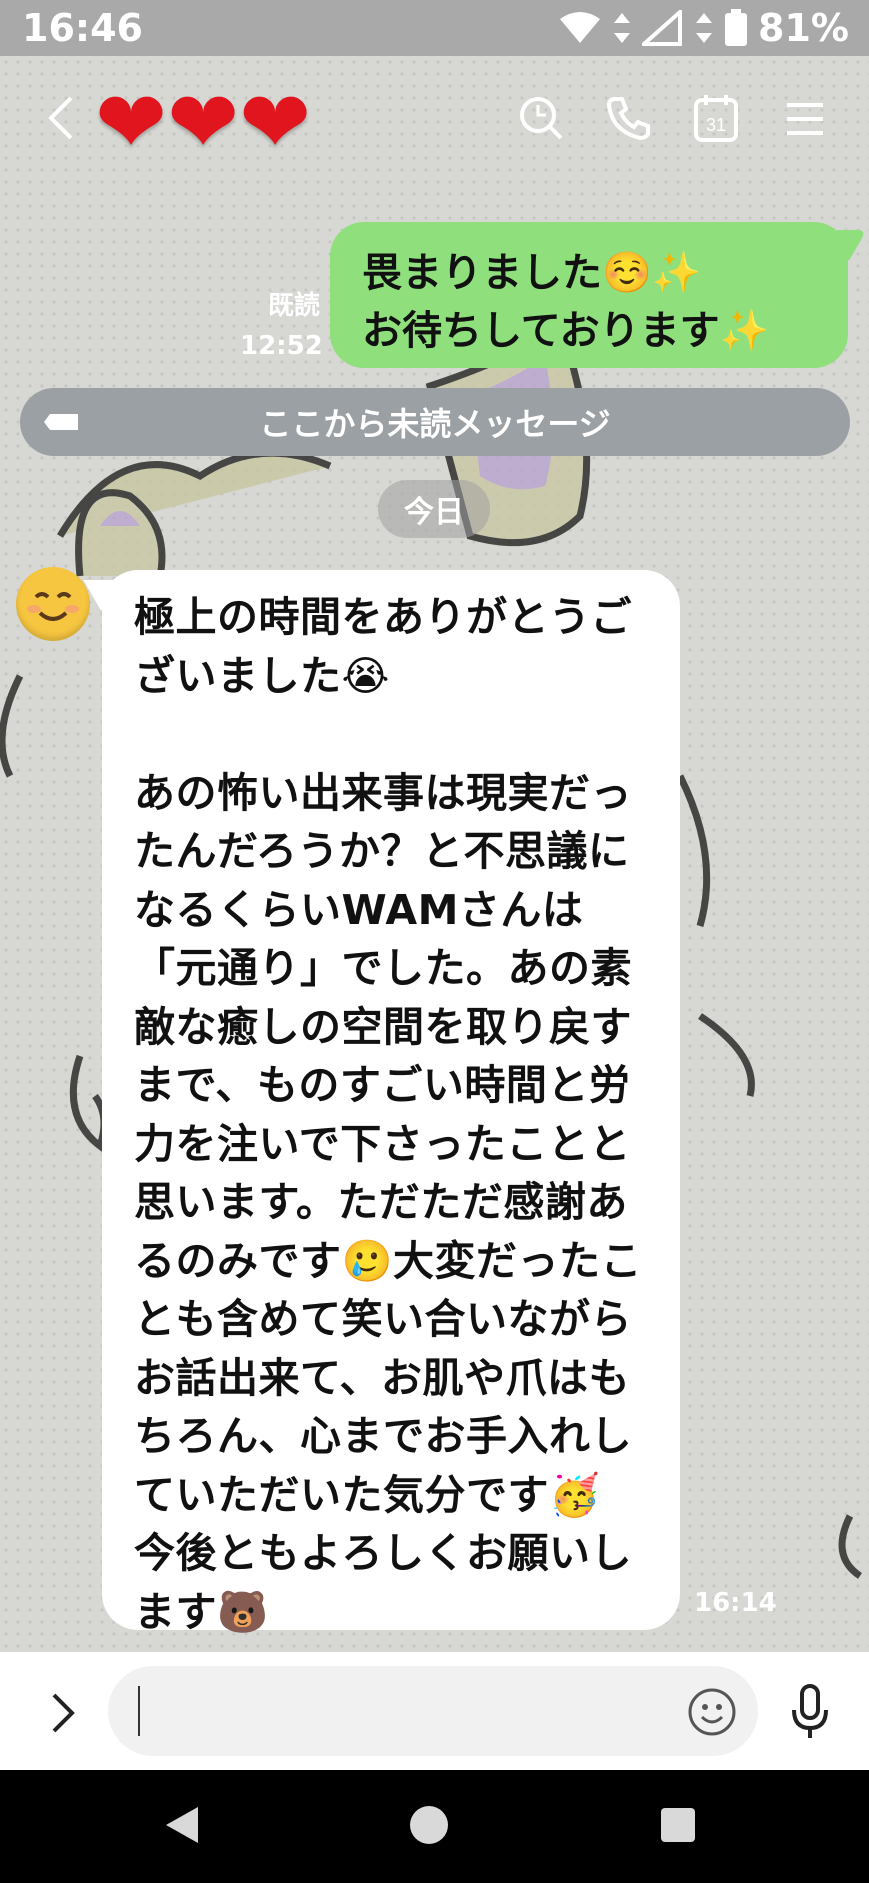  I want to click on text-caret, so click(139, 1711).